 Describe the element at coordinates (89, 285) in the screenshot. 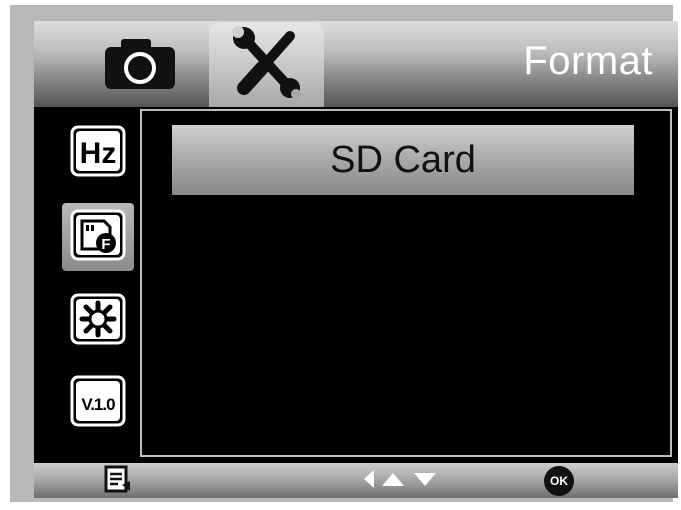

I see `sidebar: Hz F V.1.0` at that location.